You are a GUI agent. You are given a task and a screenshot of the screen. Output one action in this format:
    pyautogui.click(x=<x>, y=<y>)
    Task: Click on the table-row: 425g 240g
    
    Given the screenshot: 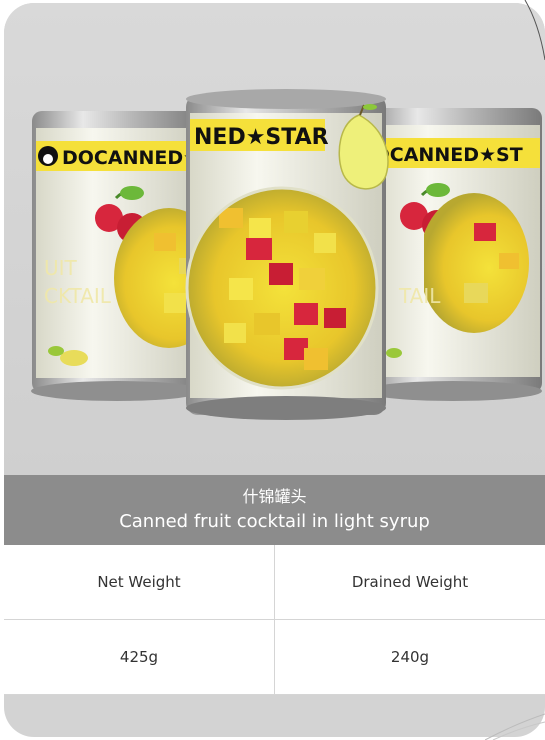 What is the action you would take?
    pyautogui.click(x=274, y=657)
    